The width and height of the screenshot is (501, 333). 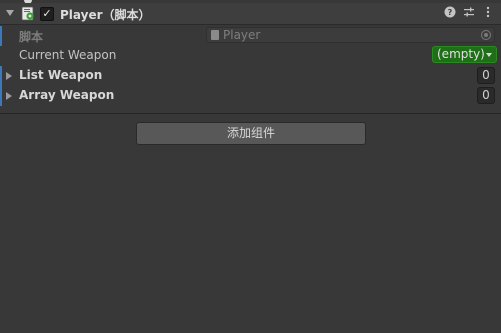 What do you see at coordinates (68, 55) in the screenshot?
I see `current-weapon-label: Current Weapon` at bounding box center [68, 55].